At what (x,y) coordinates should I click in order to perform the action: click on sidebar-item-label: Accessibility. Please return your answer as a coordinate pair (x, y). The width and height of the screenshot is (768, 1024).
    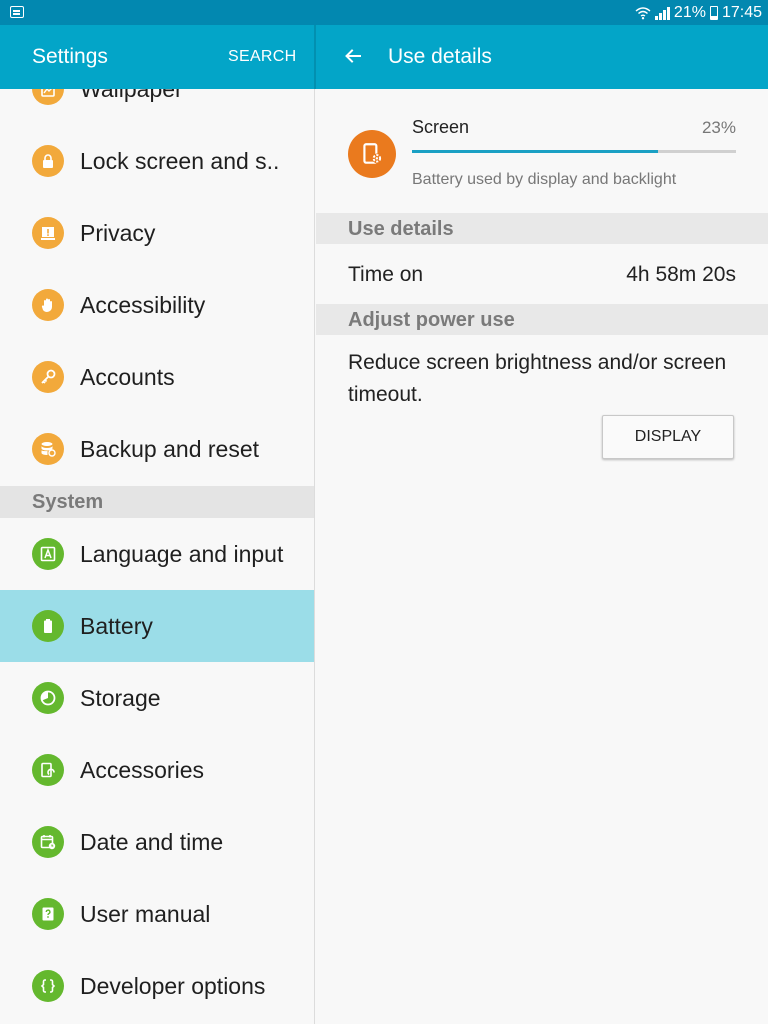
    Looking at the image, I should click on (143, 305).